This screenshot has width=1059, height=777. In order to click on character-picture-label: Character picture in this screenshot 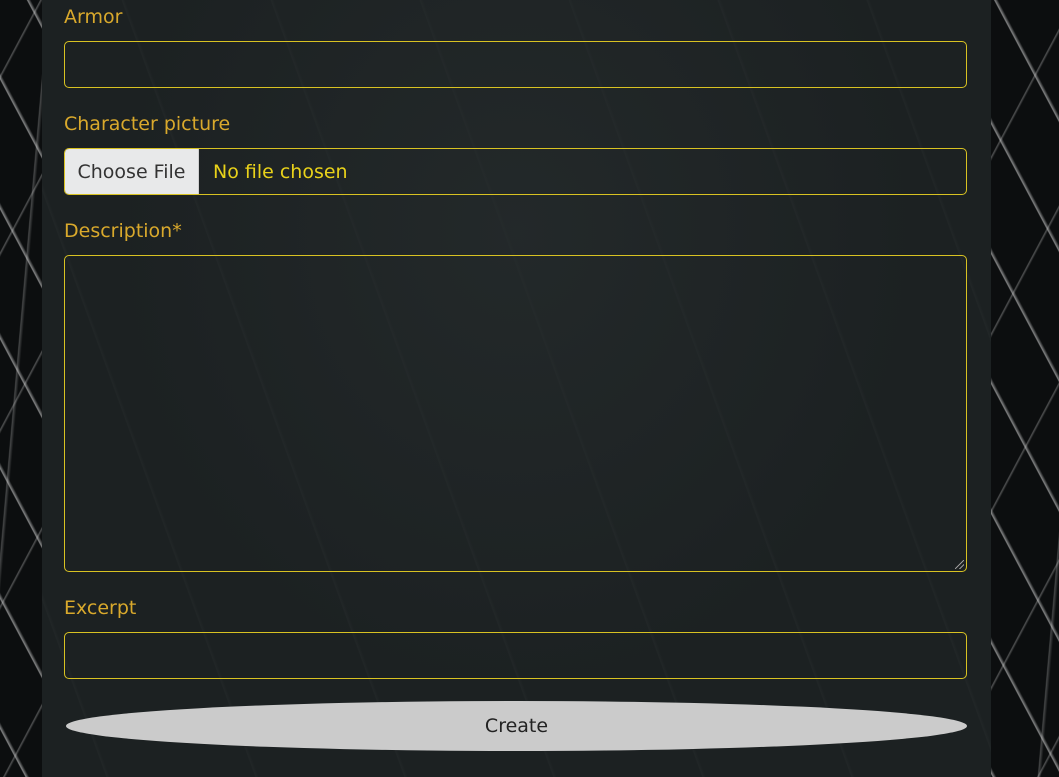, I will do `click(147, 124)`.